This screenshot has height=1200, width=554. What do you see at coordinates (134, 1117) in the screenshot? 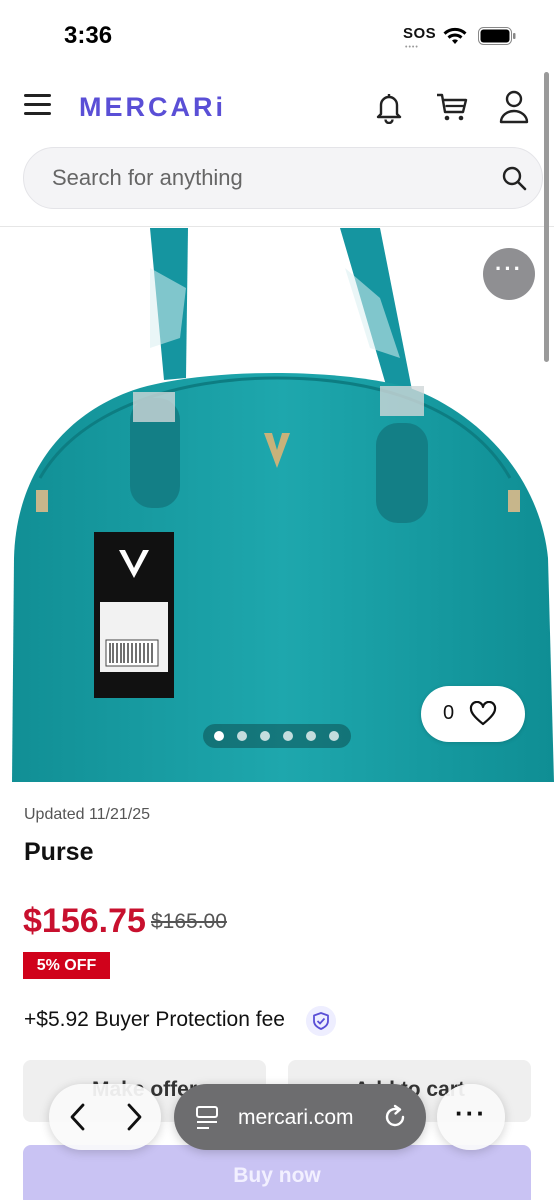
I see `forward-arrow-icon` at bounding box center [134, 1117].